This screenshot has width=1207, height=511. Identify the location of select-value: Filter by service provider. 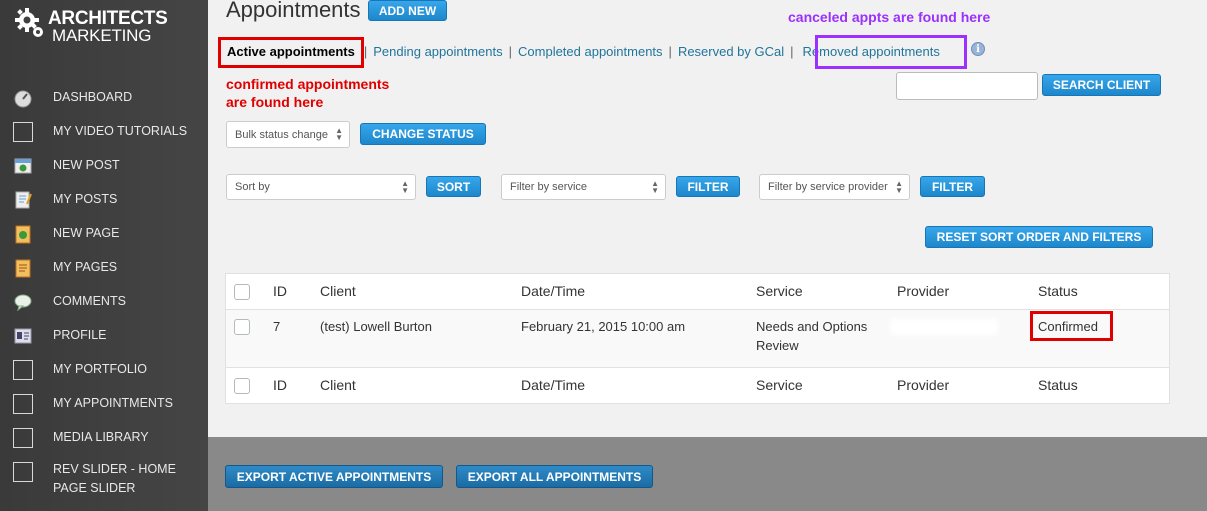
(828, 187).